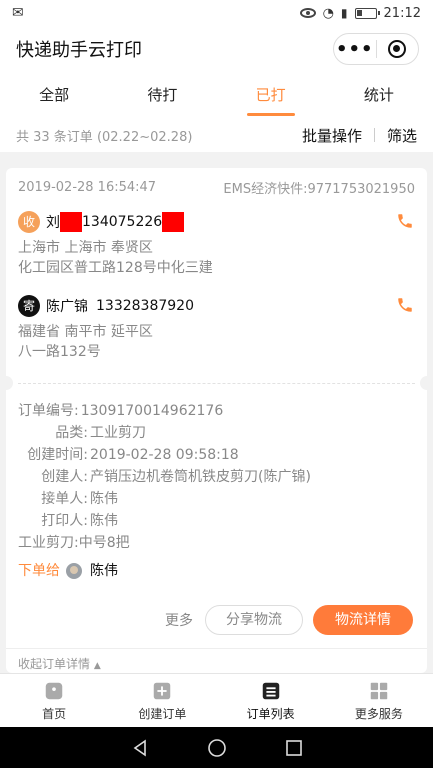 This screenshot has width=433, height=768. What do you see at coordinates (67, 307) in the screenshot?
I see `sender-name: 陈广锦` at bounding box center [67, 307].